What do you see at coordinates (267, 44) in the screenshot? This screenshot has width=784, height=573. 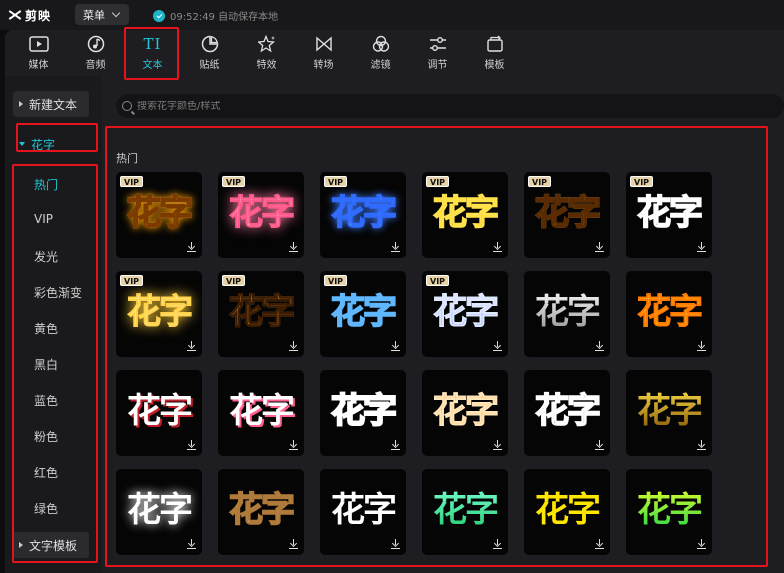 I see `effects-icon` at bounding box center [267, 44].